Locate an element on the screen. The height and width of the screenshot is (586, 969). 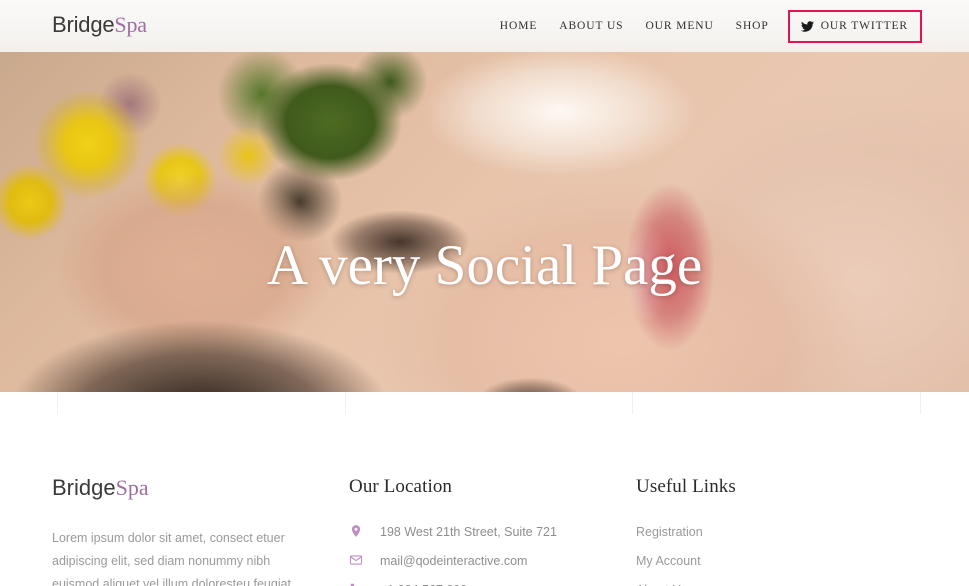
logo-accent-text: Spa is located at coordinates (130, 24).